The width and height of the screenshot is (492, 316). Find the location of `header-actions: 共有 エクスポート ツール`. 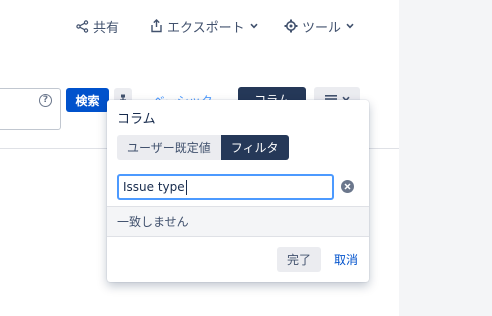

header-actions: 共有 エクスポート ツール is located at coordinates (199, 26).